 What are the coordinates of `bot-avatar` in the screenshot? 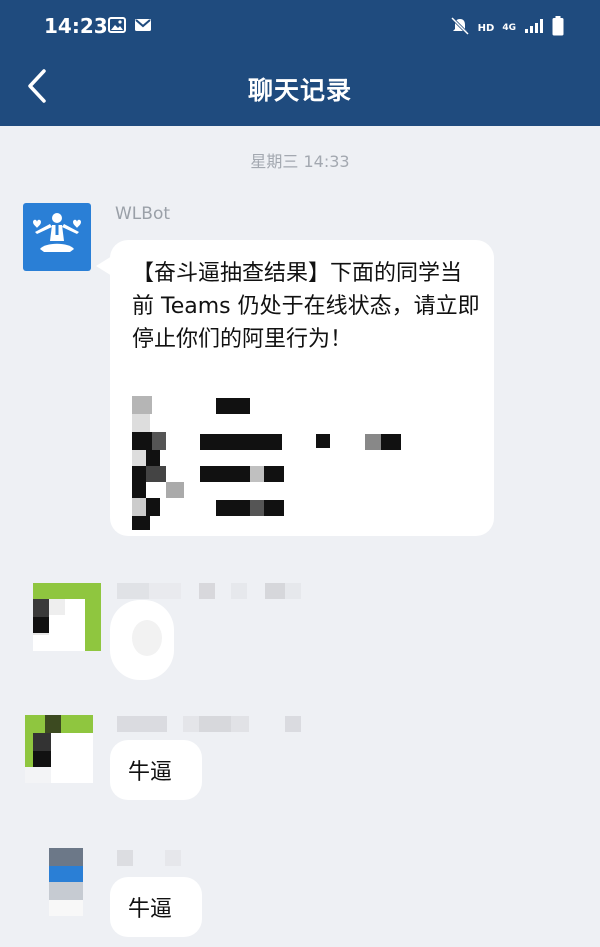 It's located at (57, 237).